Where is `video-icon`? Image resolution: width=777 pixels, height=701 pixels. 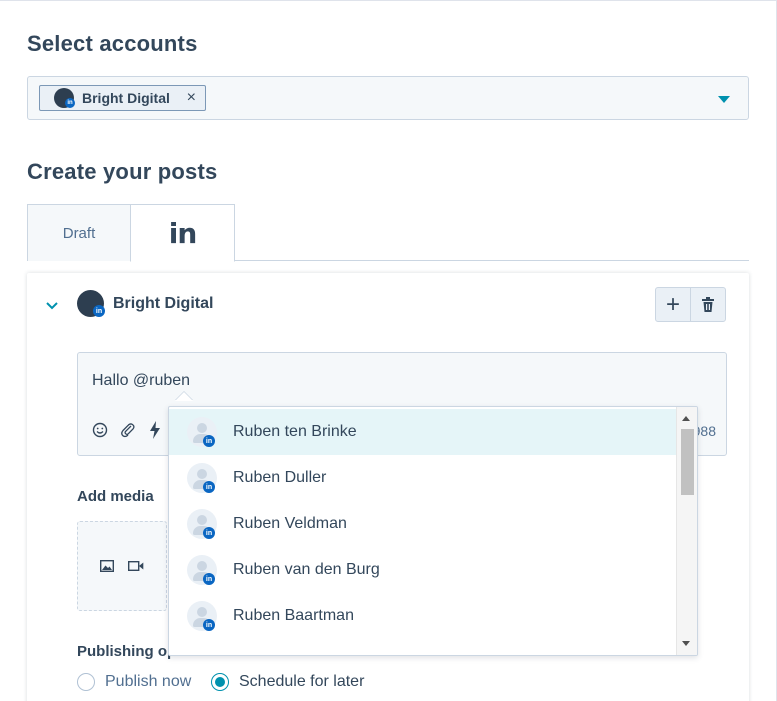
video-icon is located at coordinates (136, 566).